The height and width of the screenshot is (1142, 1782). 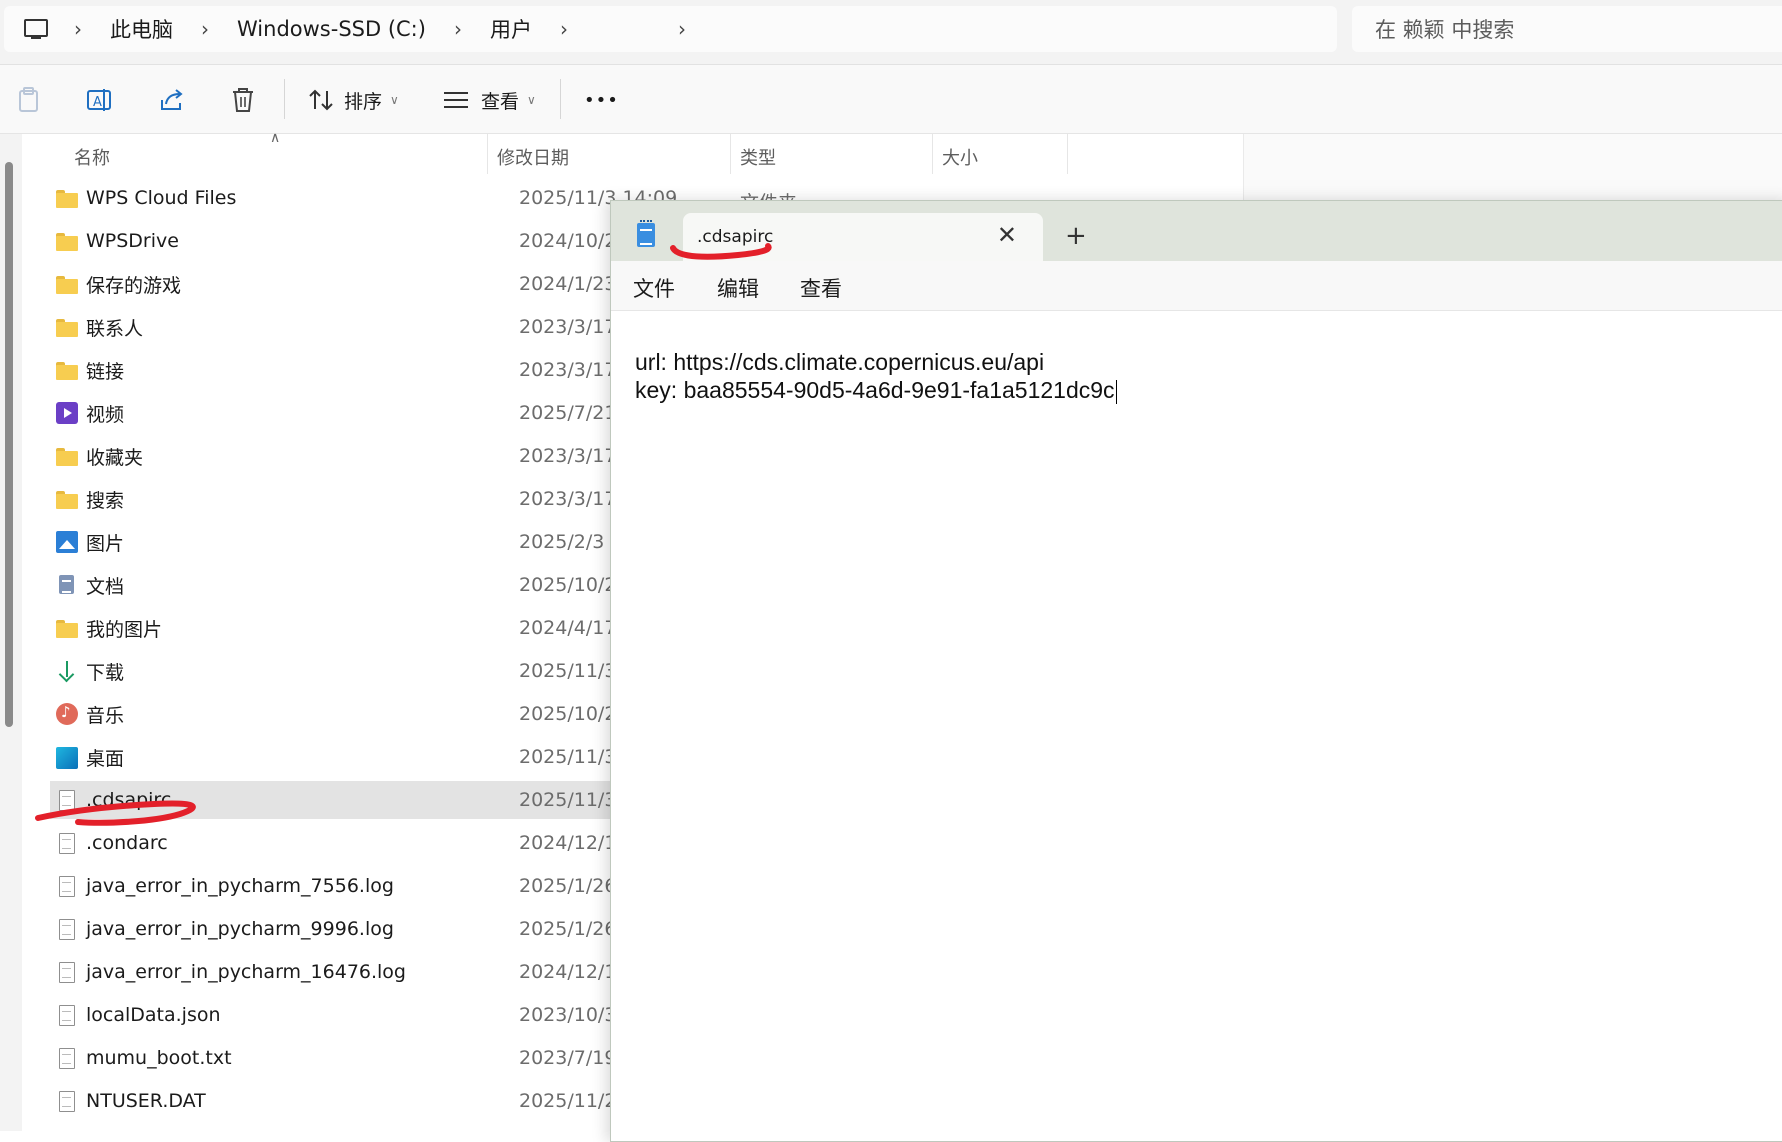 I want to click on menu-edit: 编辑, so click(x=738, y=288).